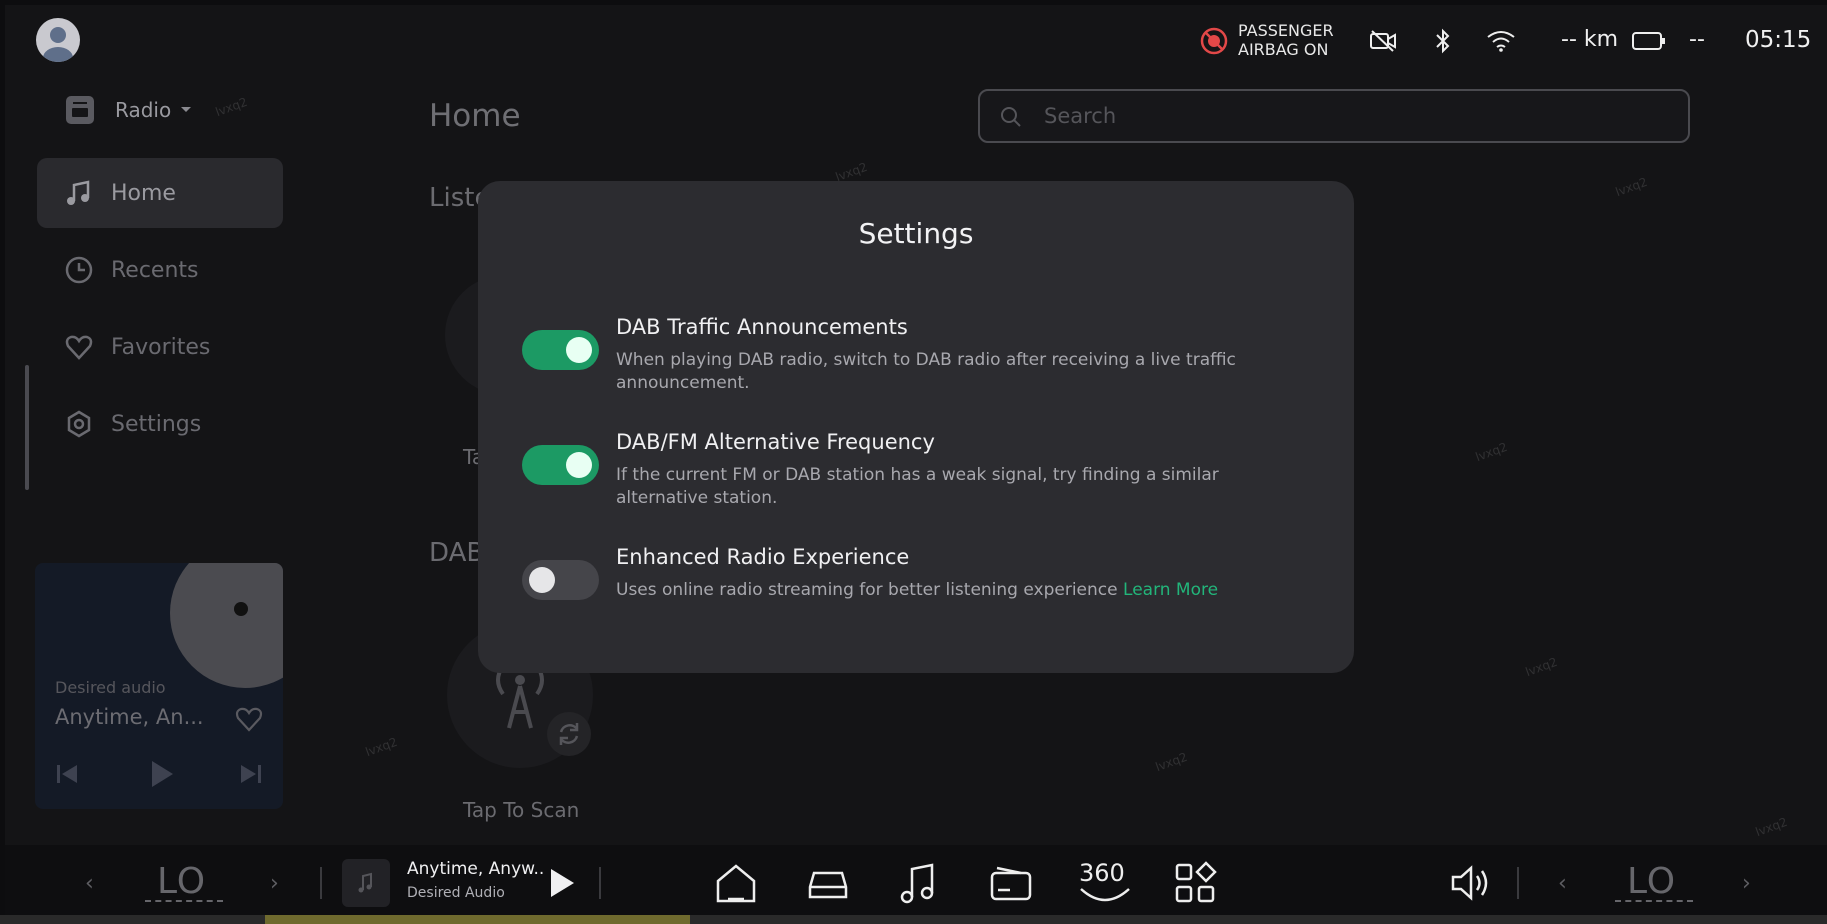 Image resolution: width=1827 pixels, height=924 pixels. I want to click on learn-more-link: Learn More, so click(1170, 590).